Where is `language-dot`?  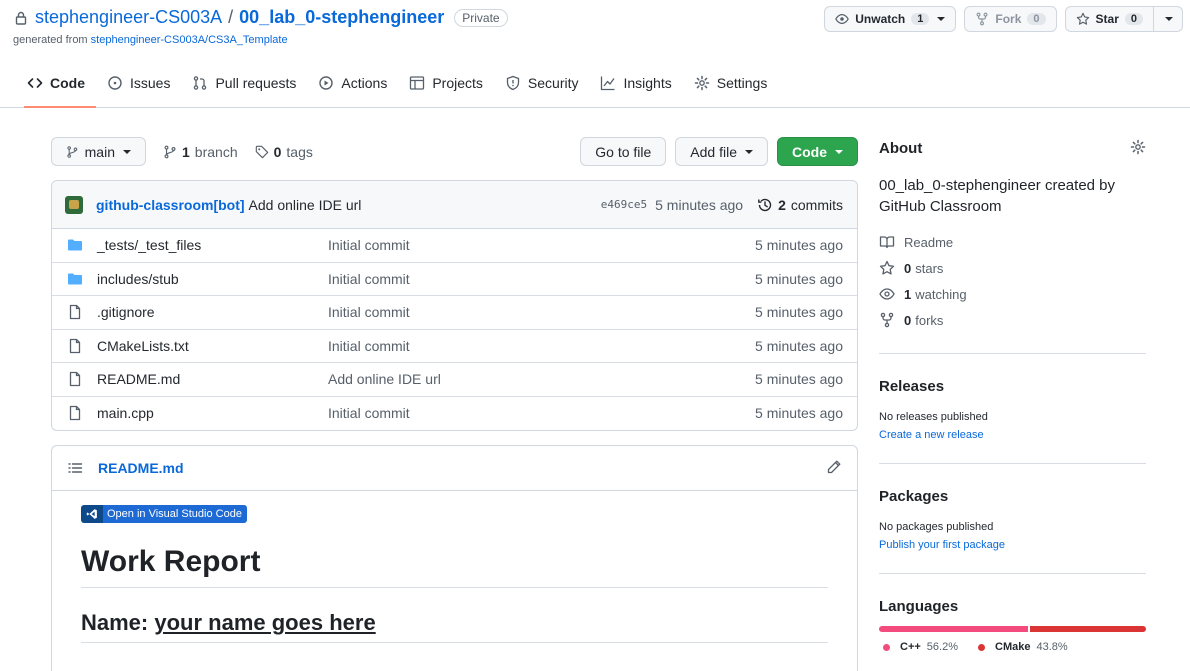 language-dot is located at coordinates (981, 647).